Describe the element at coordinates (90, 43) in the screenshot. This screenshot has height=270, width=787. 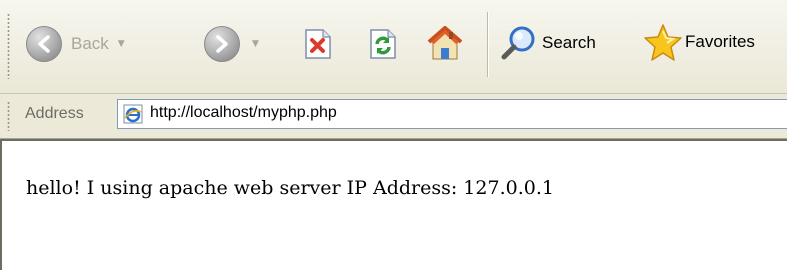
I see `back-label: Back` at that location.